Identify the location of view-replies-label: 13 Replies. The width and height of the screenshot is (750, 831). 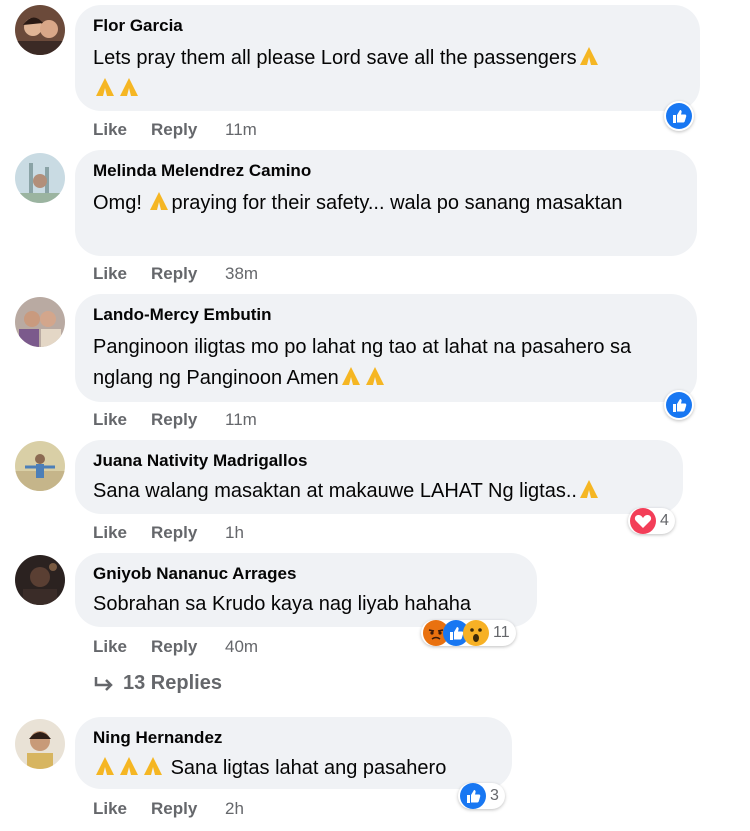
(172, 683).